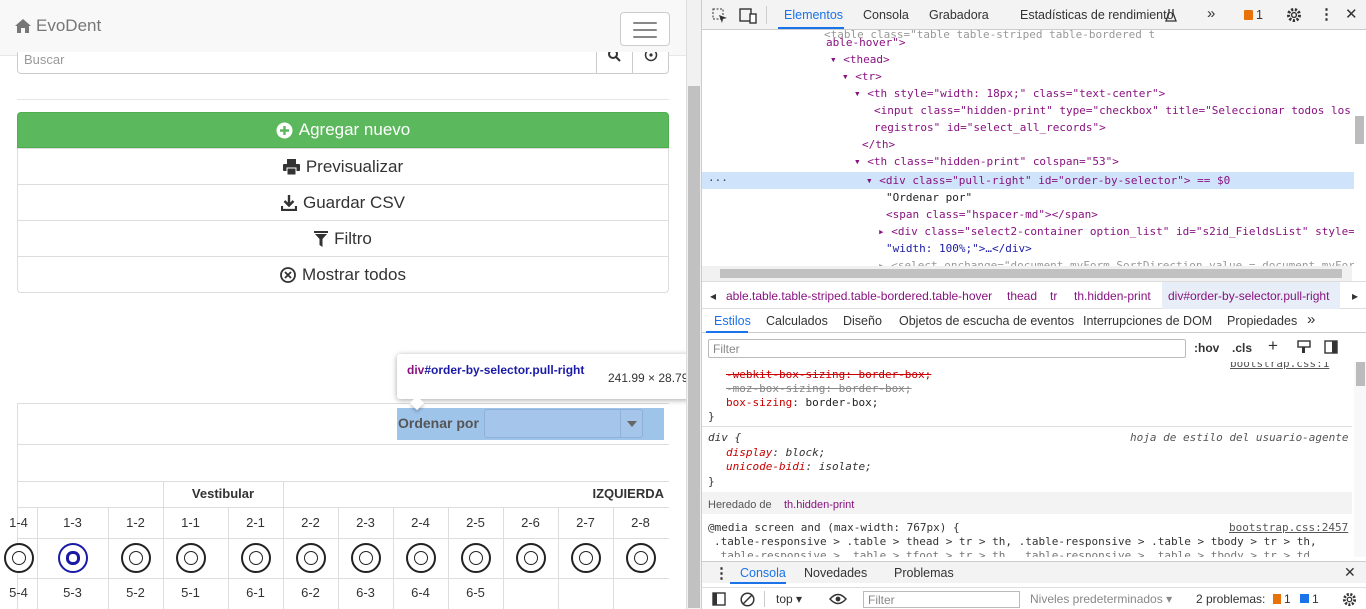 This screenshot has height=609, width=1366. Describe the element at coordinates (732, 321) in the screenshot. I see `tab-styles: Estilos` at that location.